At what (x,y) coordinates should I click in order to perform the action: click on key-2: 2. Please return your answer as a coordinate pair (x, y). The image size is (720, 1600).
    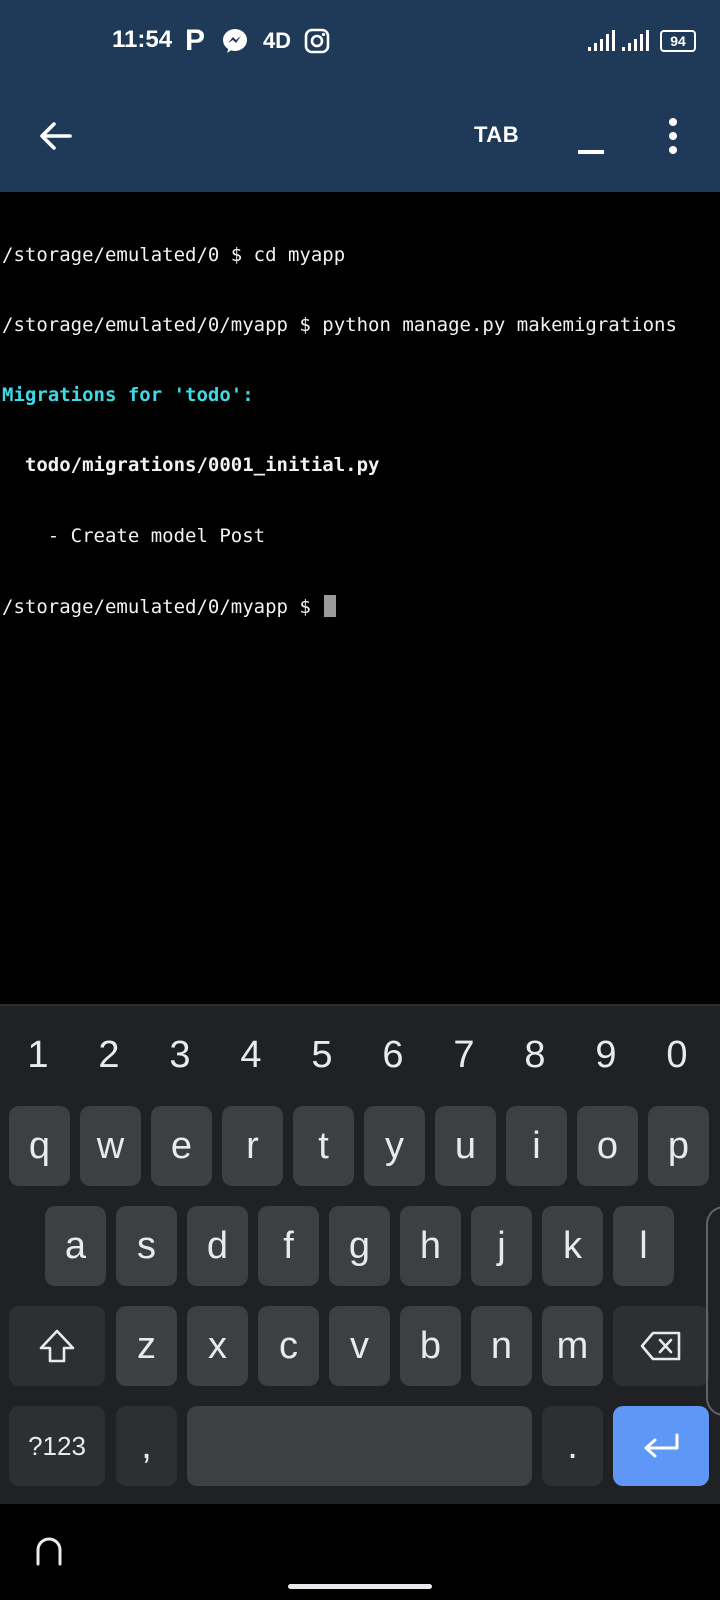
    Looking at the image, I should click on (109, 1055).